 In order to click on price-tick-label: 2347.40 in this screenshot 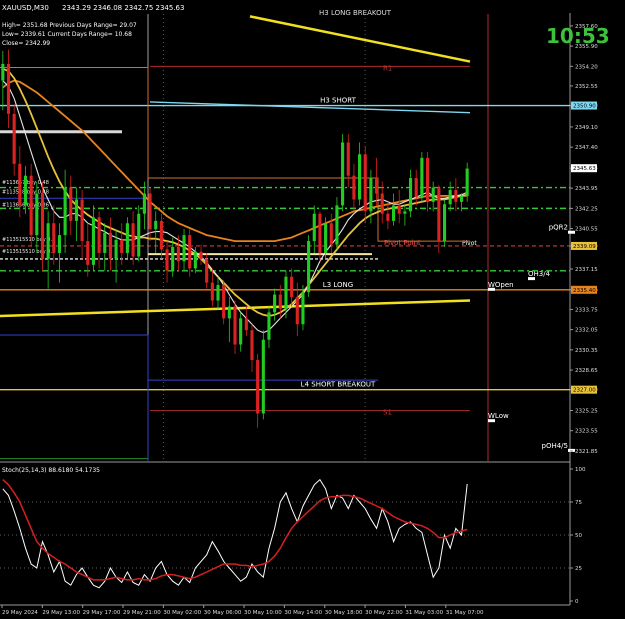, I will do `click(586, 148)`.